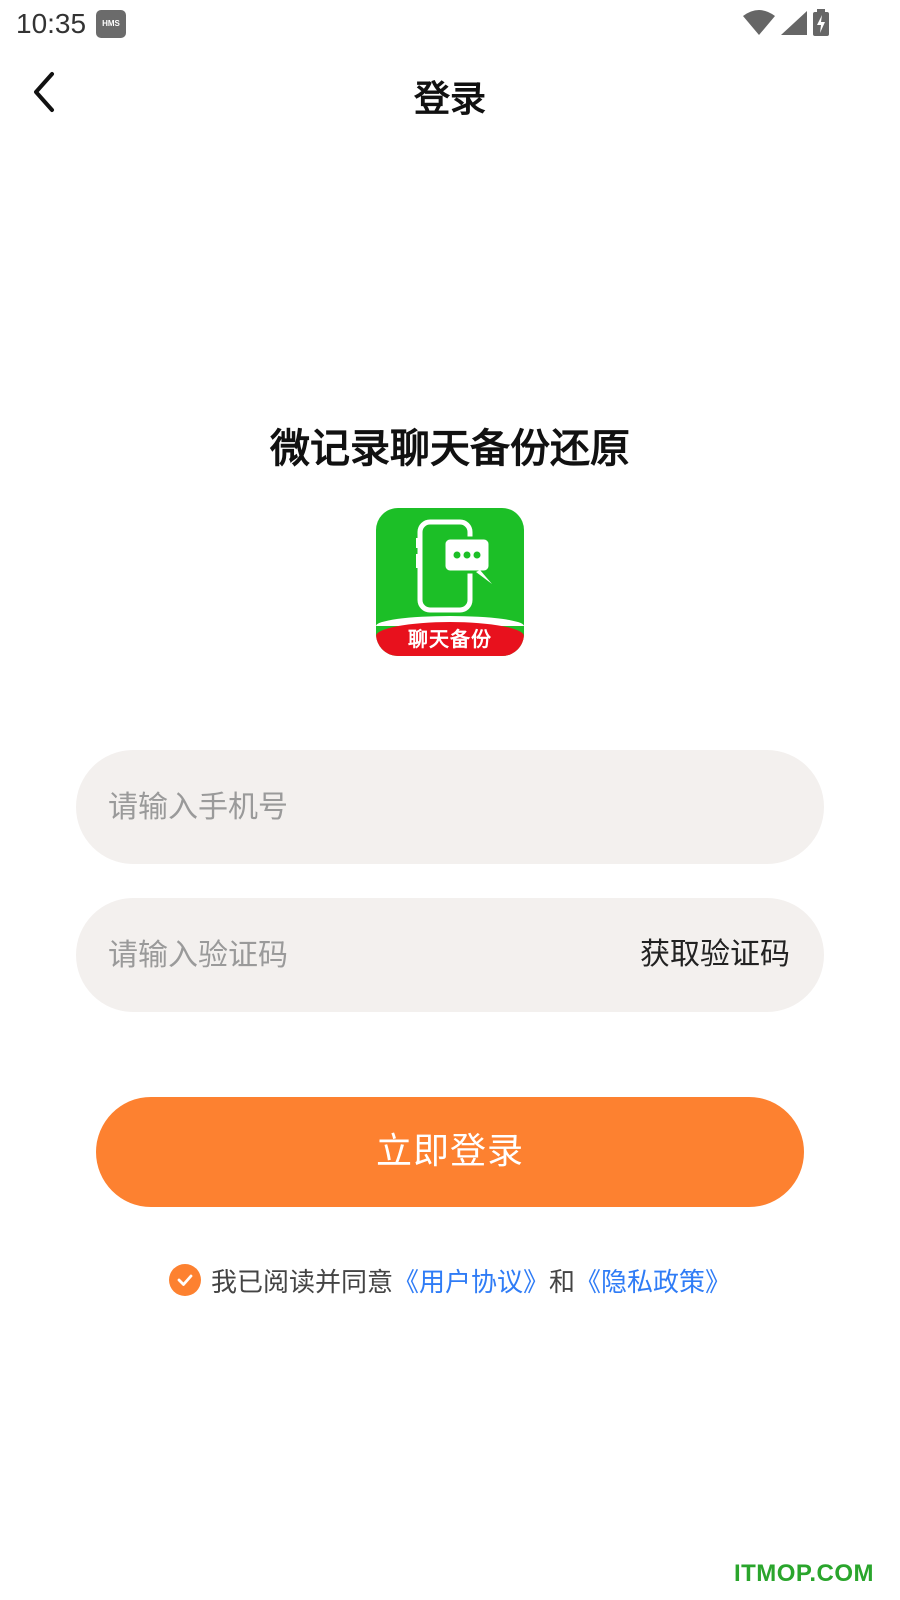 This screenshot has height=1600, width=900. What do you see at coordinates (794, 23) in the screenshot?
I see `cellular-signal-icon` at bounding box center [794, 23].